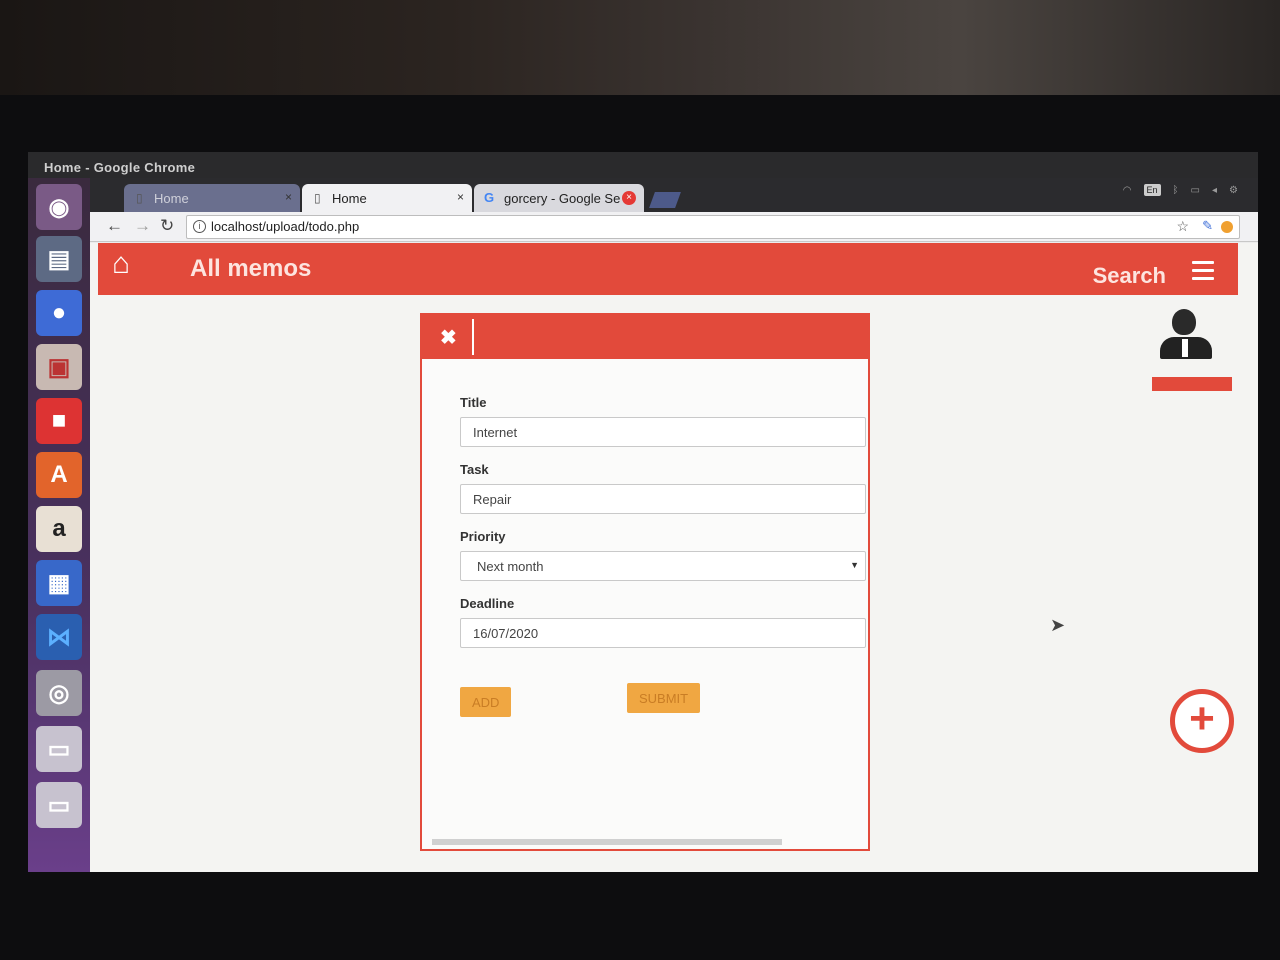 Image resolution: width=1280 pixels, height=960 pixels. Describe the element at coordinates (713, 227) in the screenshot. I see `address-bar: i localhost/upload/todo.php ☆ ✎` at that location.